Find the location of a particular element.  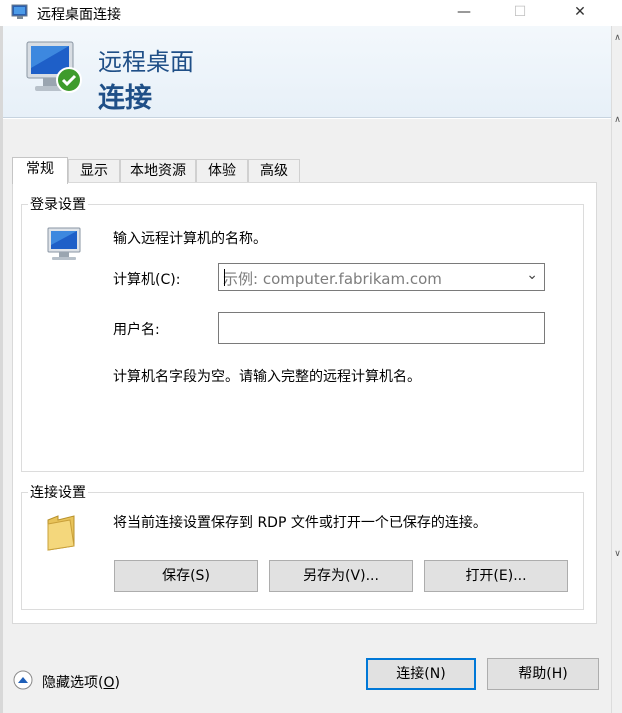

help-button: 帮助(H) is located at coordinates (543, 674).